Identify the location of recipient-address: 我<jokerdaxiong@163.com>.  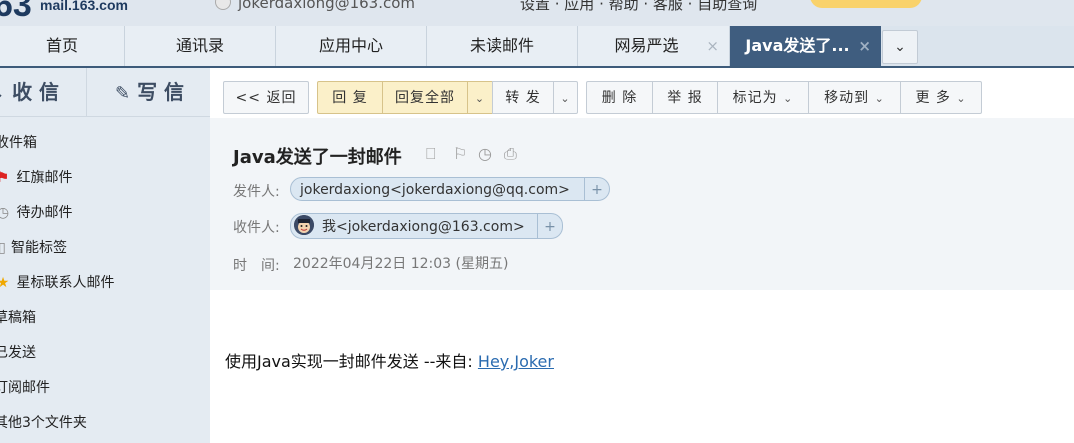
(423, 227).